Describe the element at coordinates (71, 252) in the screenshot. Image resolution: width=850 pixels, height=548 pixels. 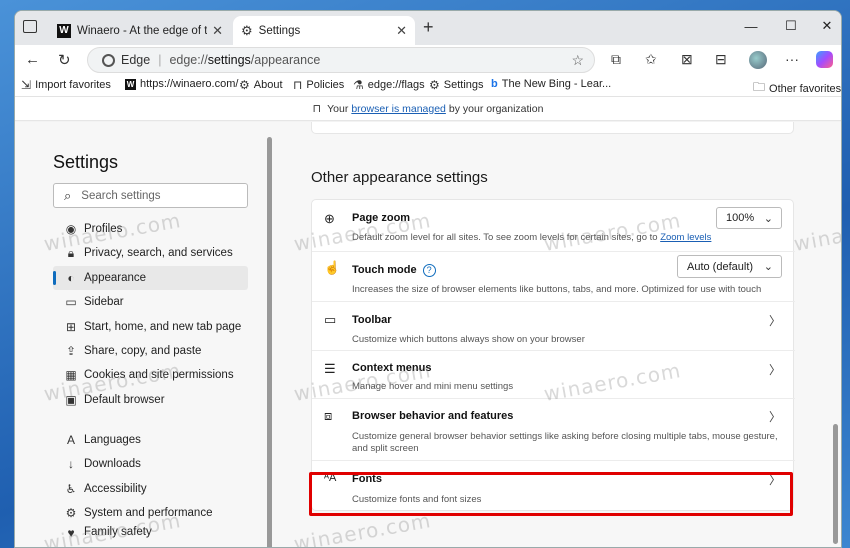
I see `lock-icon: 🔒︎` at that location.